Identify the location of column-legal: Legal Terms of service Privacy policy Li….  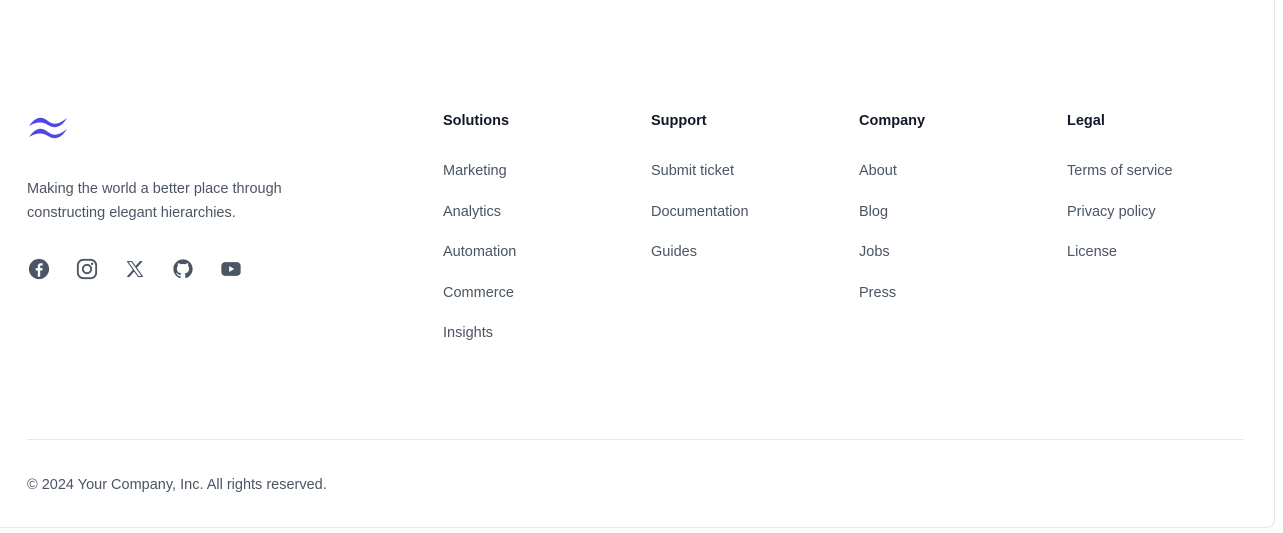
(1120, 198).